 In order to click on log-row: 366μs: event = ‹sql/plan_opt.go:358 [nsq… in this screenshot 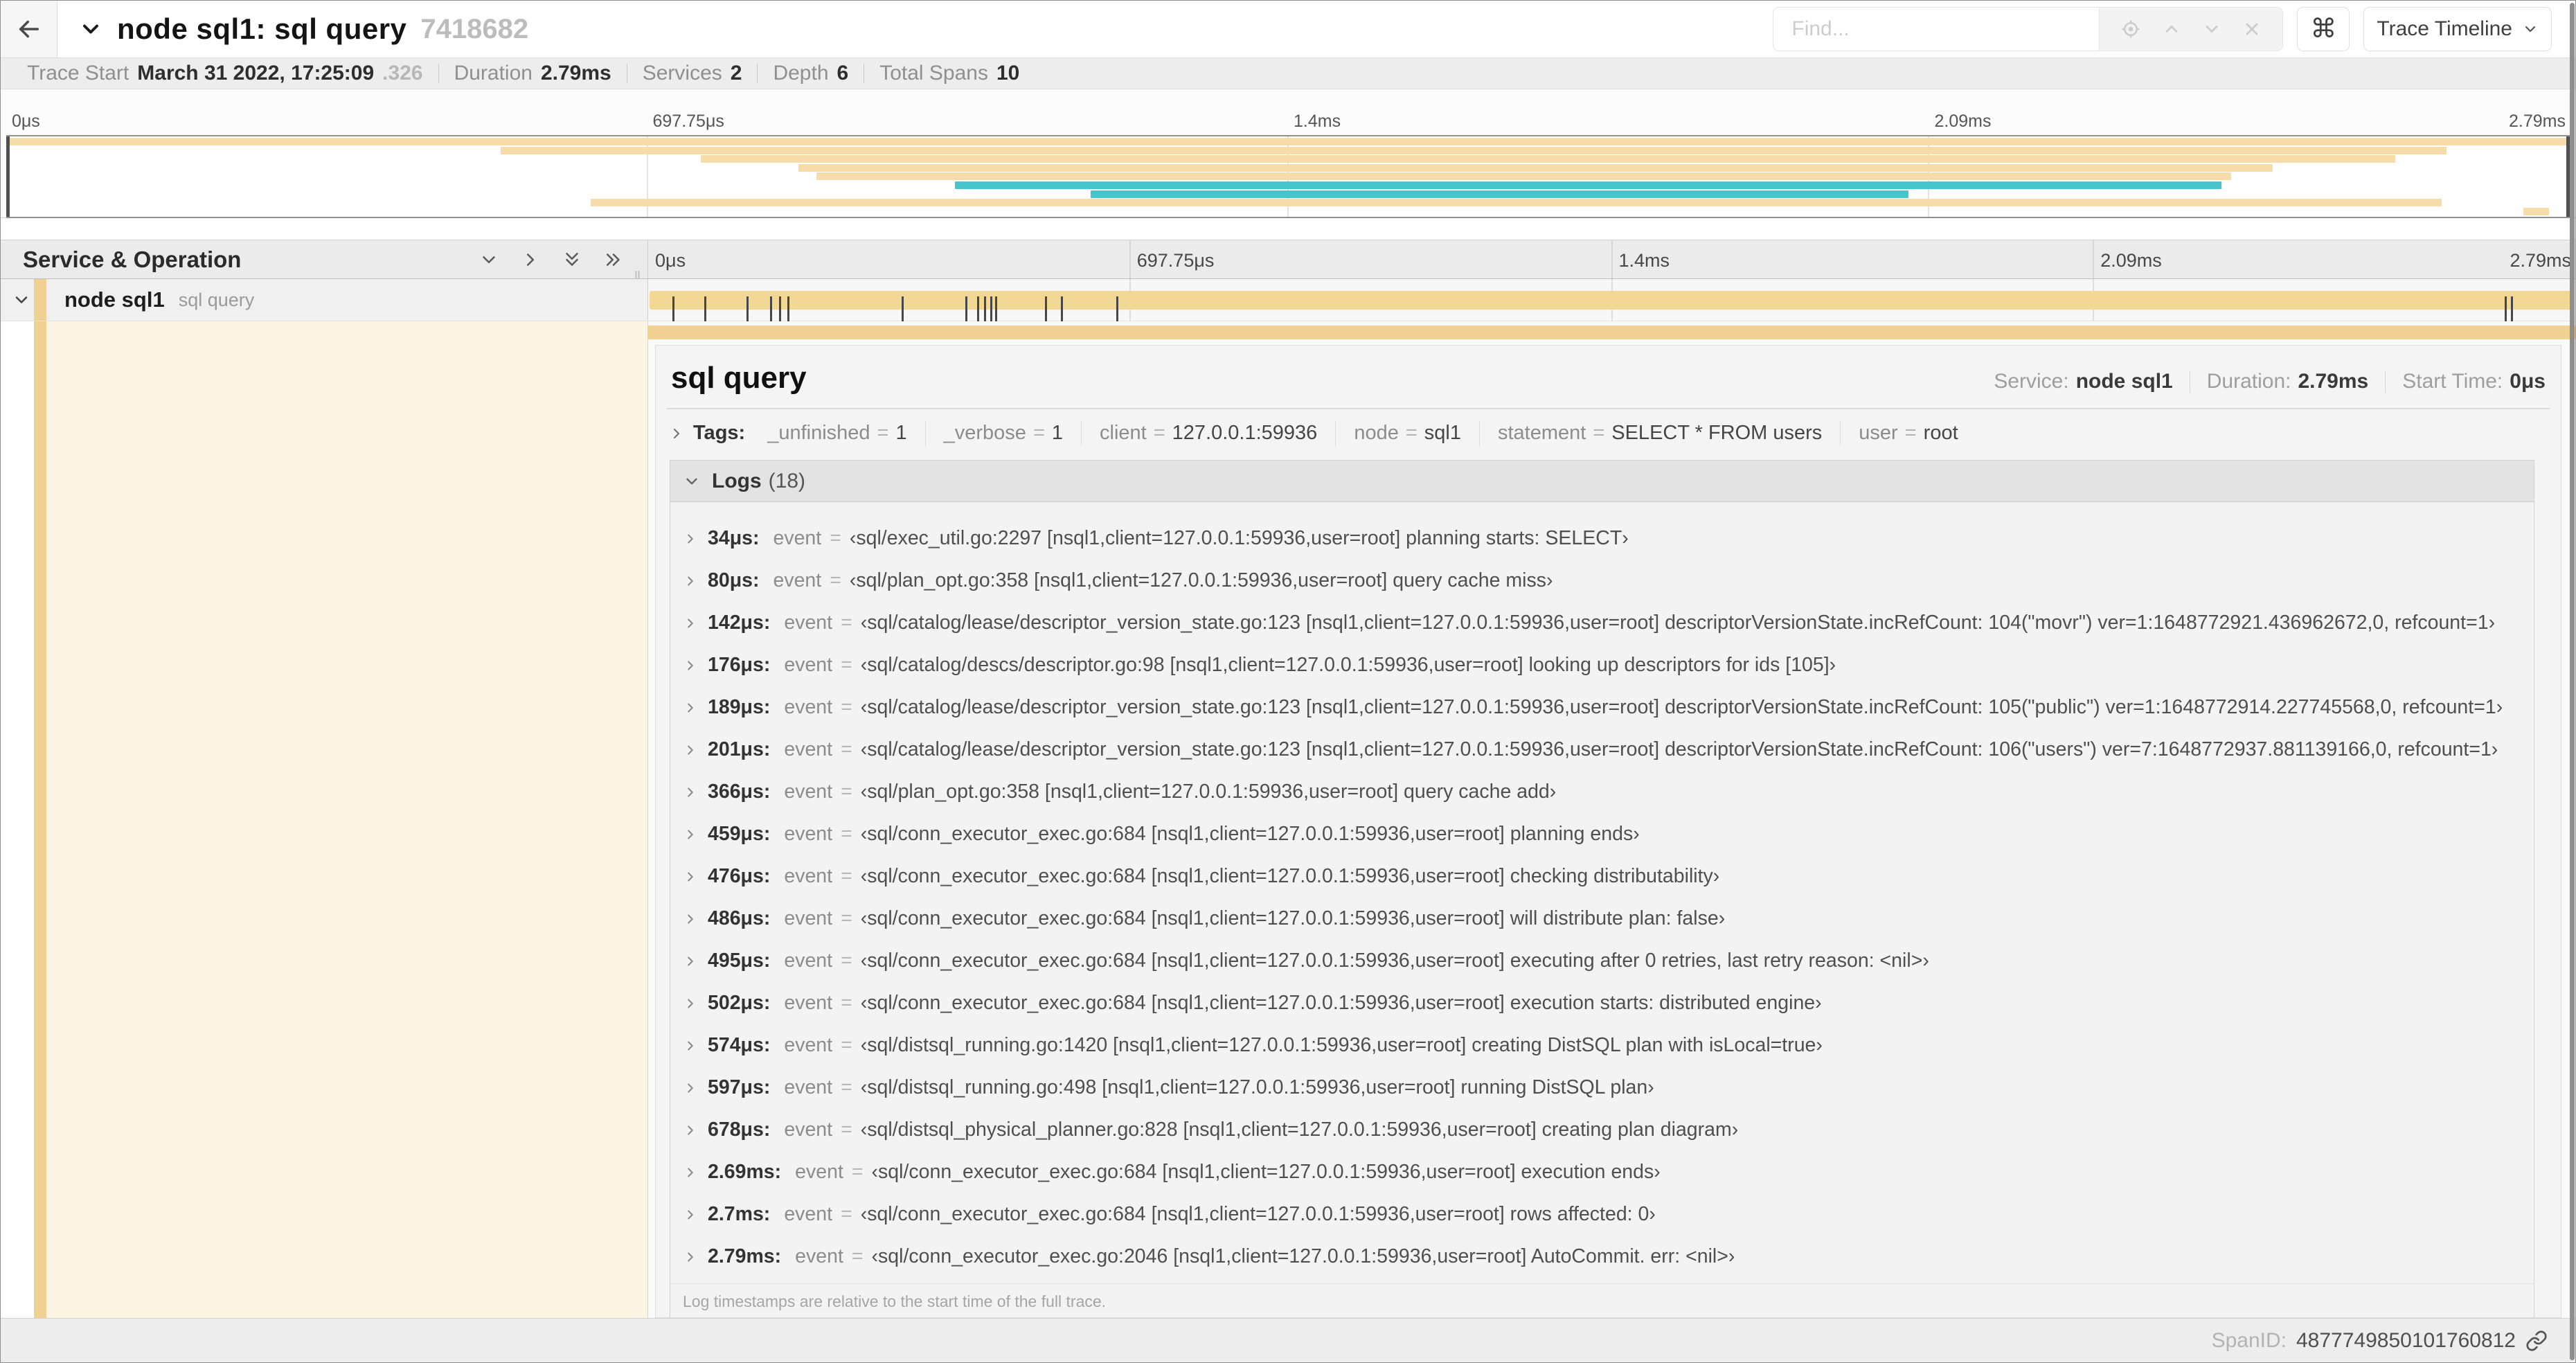, I will do `click(1602, 792)`.